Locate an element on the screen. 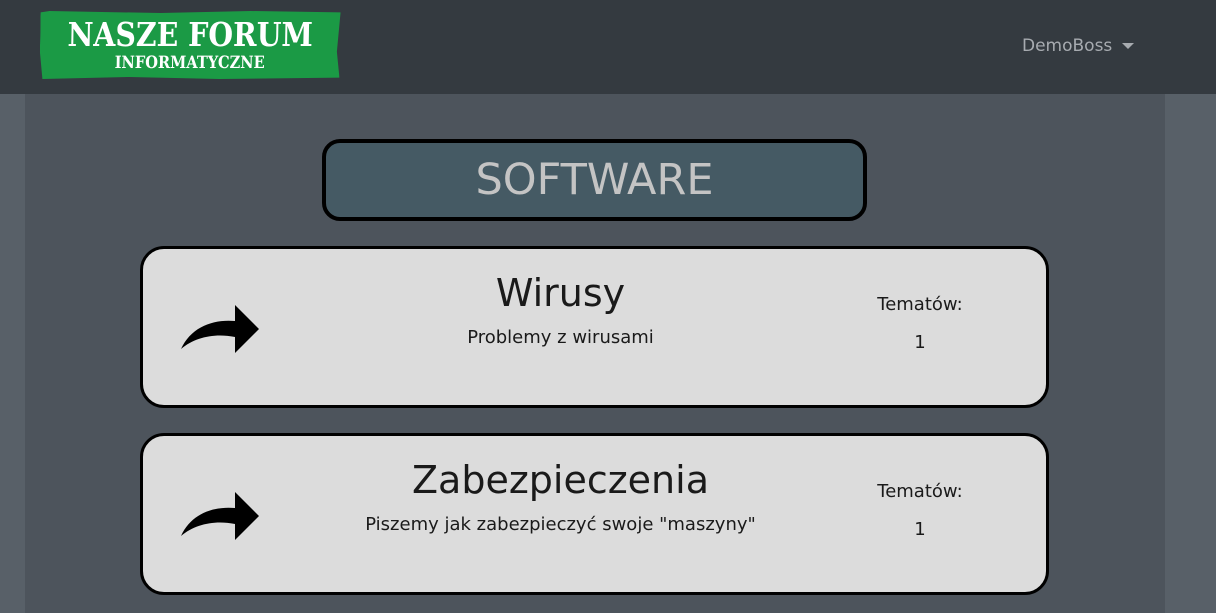 The height and width of the screenshot is (613, 1216). forum-title: Zabezpieczenia is located at coordinates (560, 480).